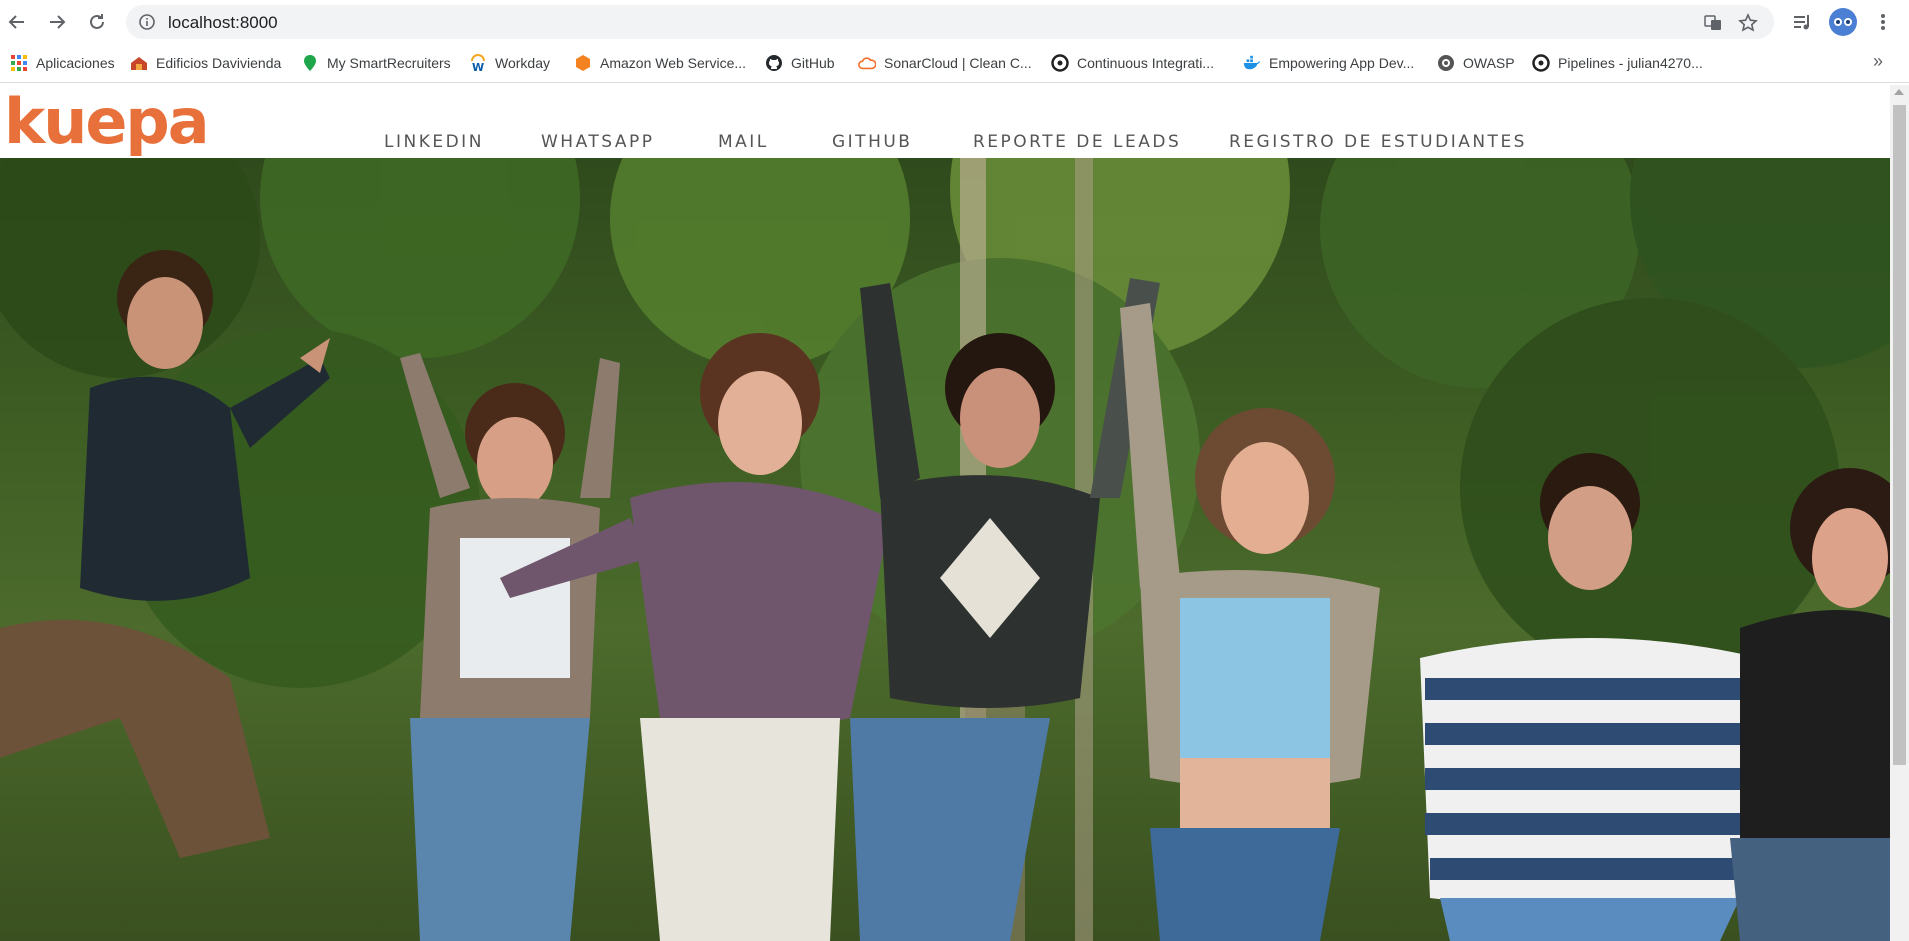 This screenshot has height=941, width=1909. Describe the element at coordinates (75, 63) in the screenshot. I see `bookmark-label: Aplicaciones` at that location.